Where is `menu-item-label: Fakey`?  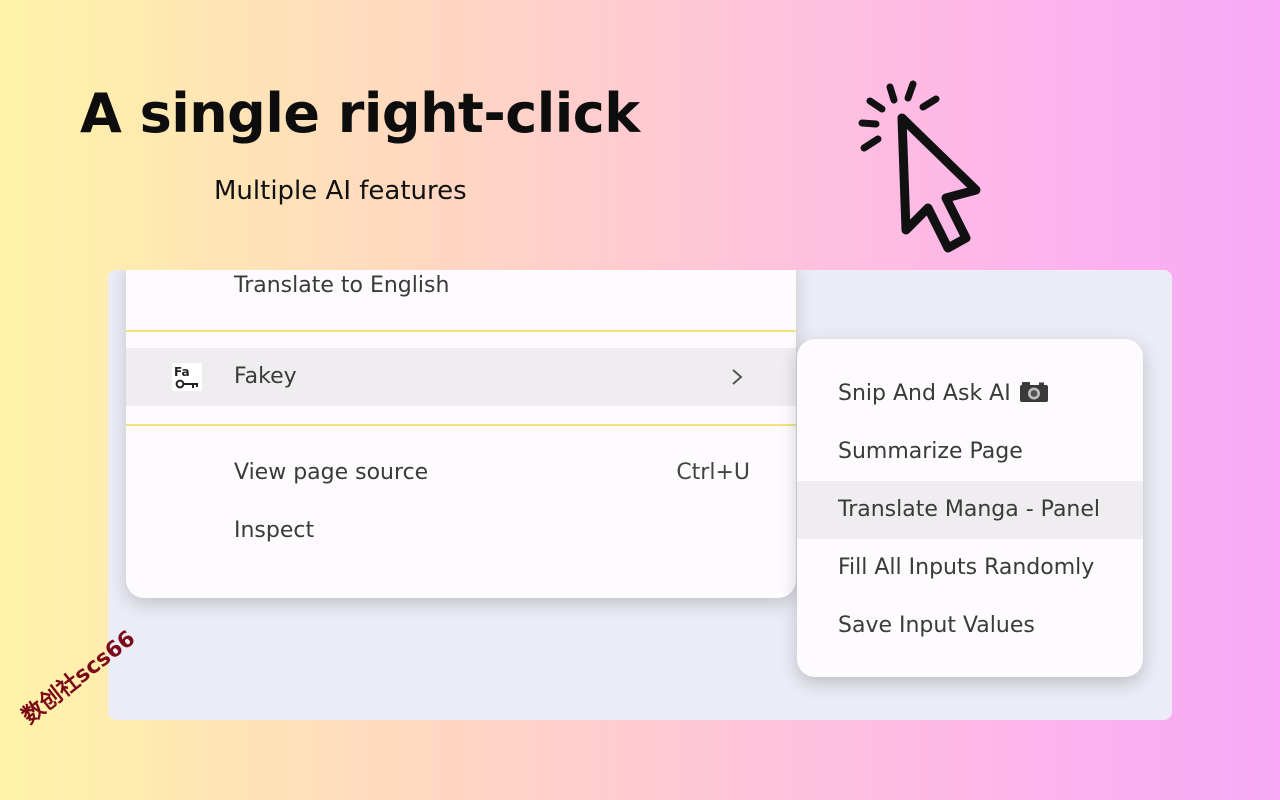 menu-item-label: Fakey is located at coordinates (265, 376).